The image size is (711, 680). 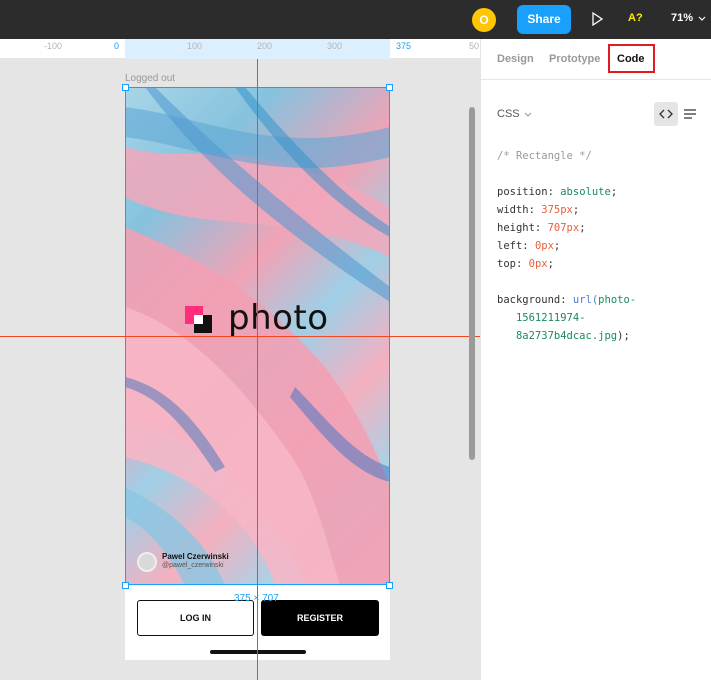 I want to click on code-icon, so click(x=666, y=114).